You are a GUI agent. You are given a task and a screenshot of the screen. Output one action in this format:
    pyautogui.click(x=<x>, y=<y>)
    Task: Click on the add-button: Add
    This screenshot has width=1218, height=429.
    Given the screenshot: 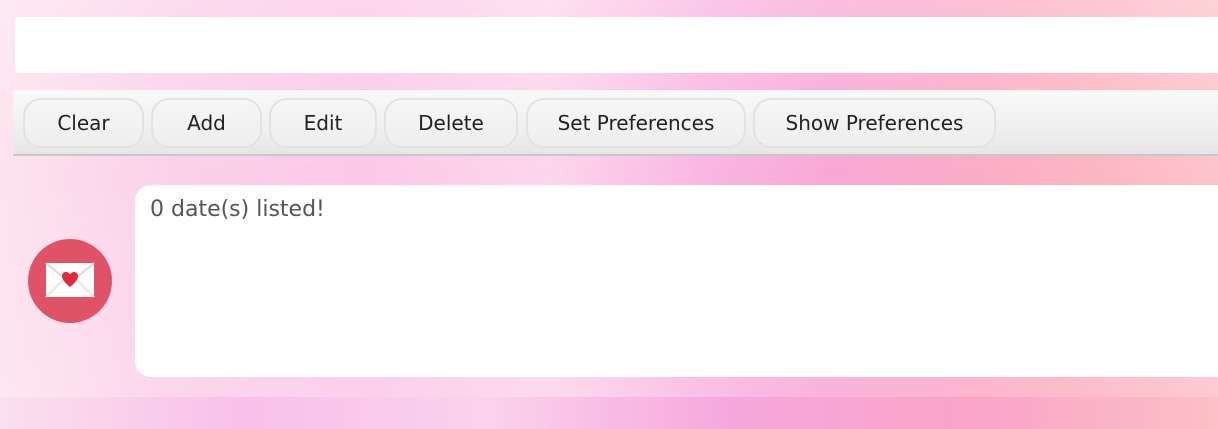 What is the action you would take?
    pyautogui.click(x=206, y=123)
    